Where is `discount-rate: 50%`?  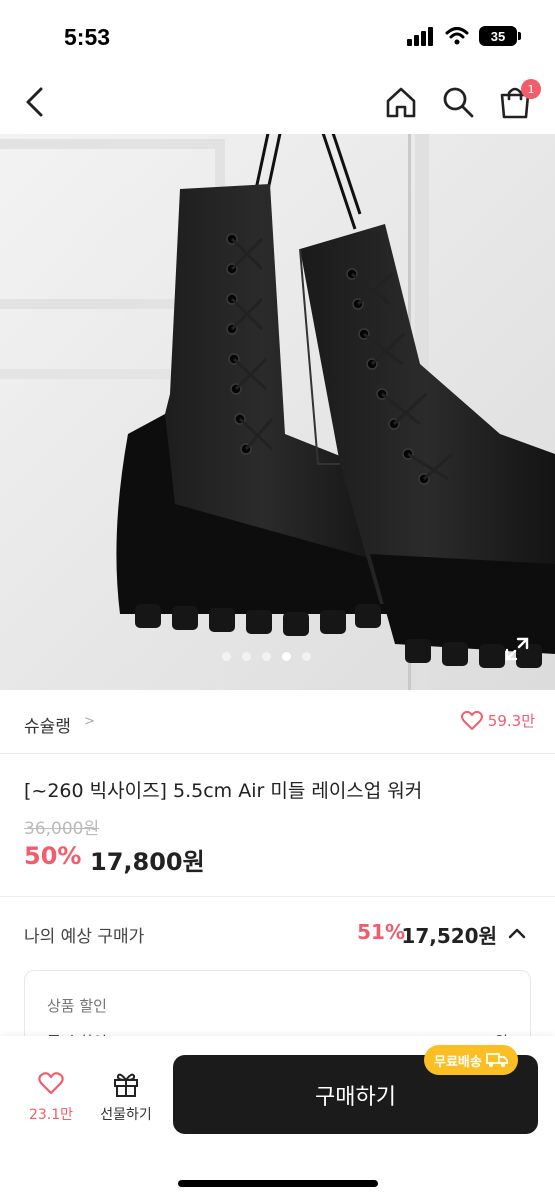
discount-rate: 50% is located at coordinates (53, 856).